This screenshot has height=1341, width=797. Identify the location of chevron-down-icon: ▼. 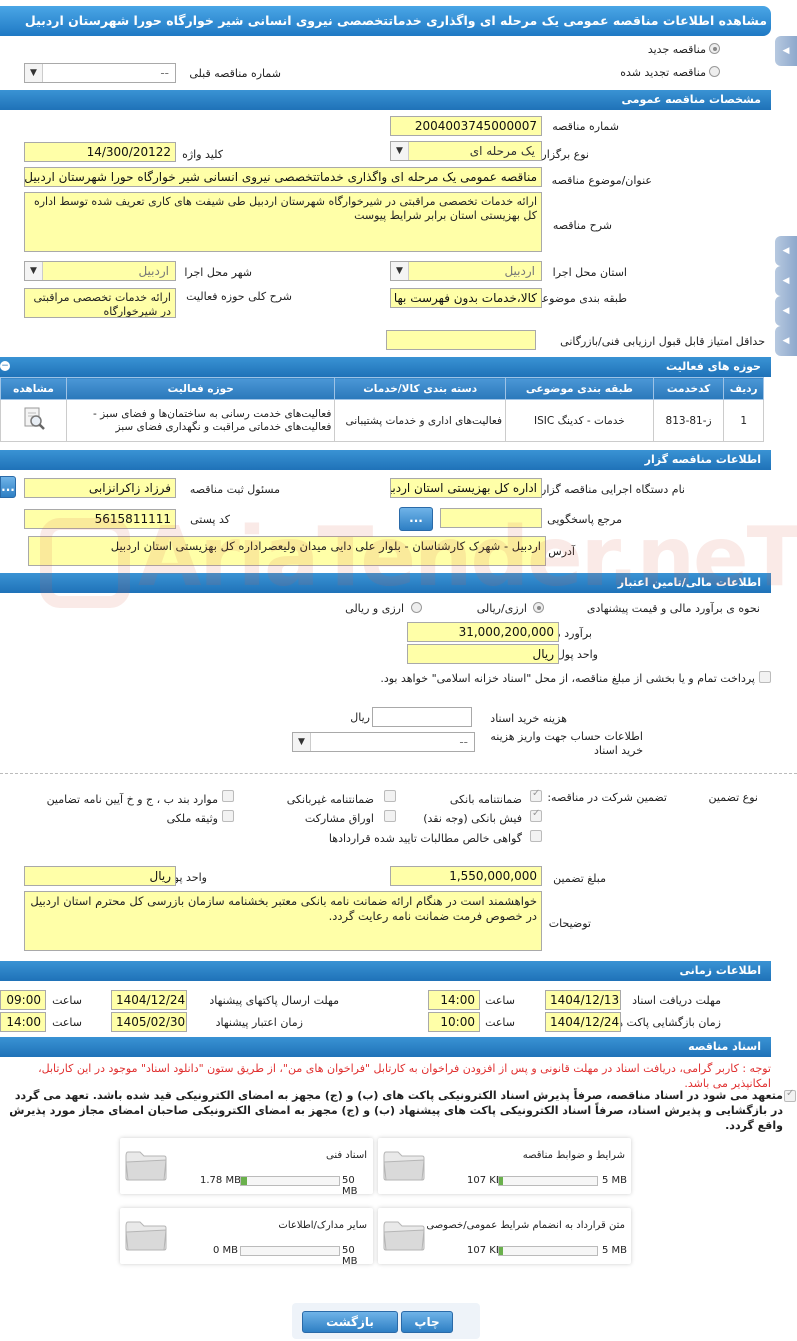
(400, 151).